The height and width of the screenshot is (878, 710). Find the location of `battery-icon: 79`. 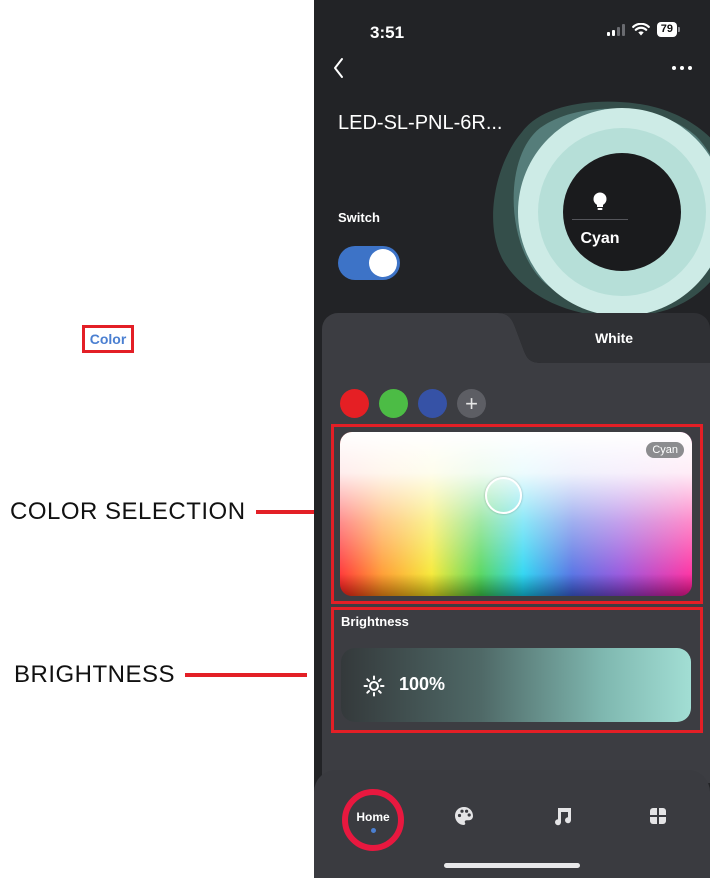

battery-icon: 79 is located at coordinates (668, 29).